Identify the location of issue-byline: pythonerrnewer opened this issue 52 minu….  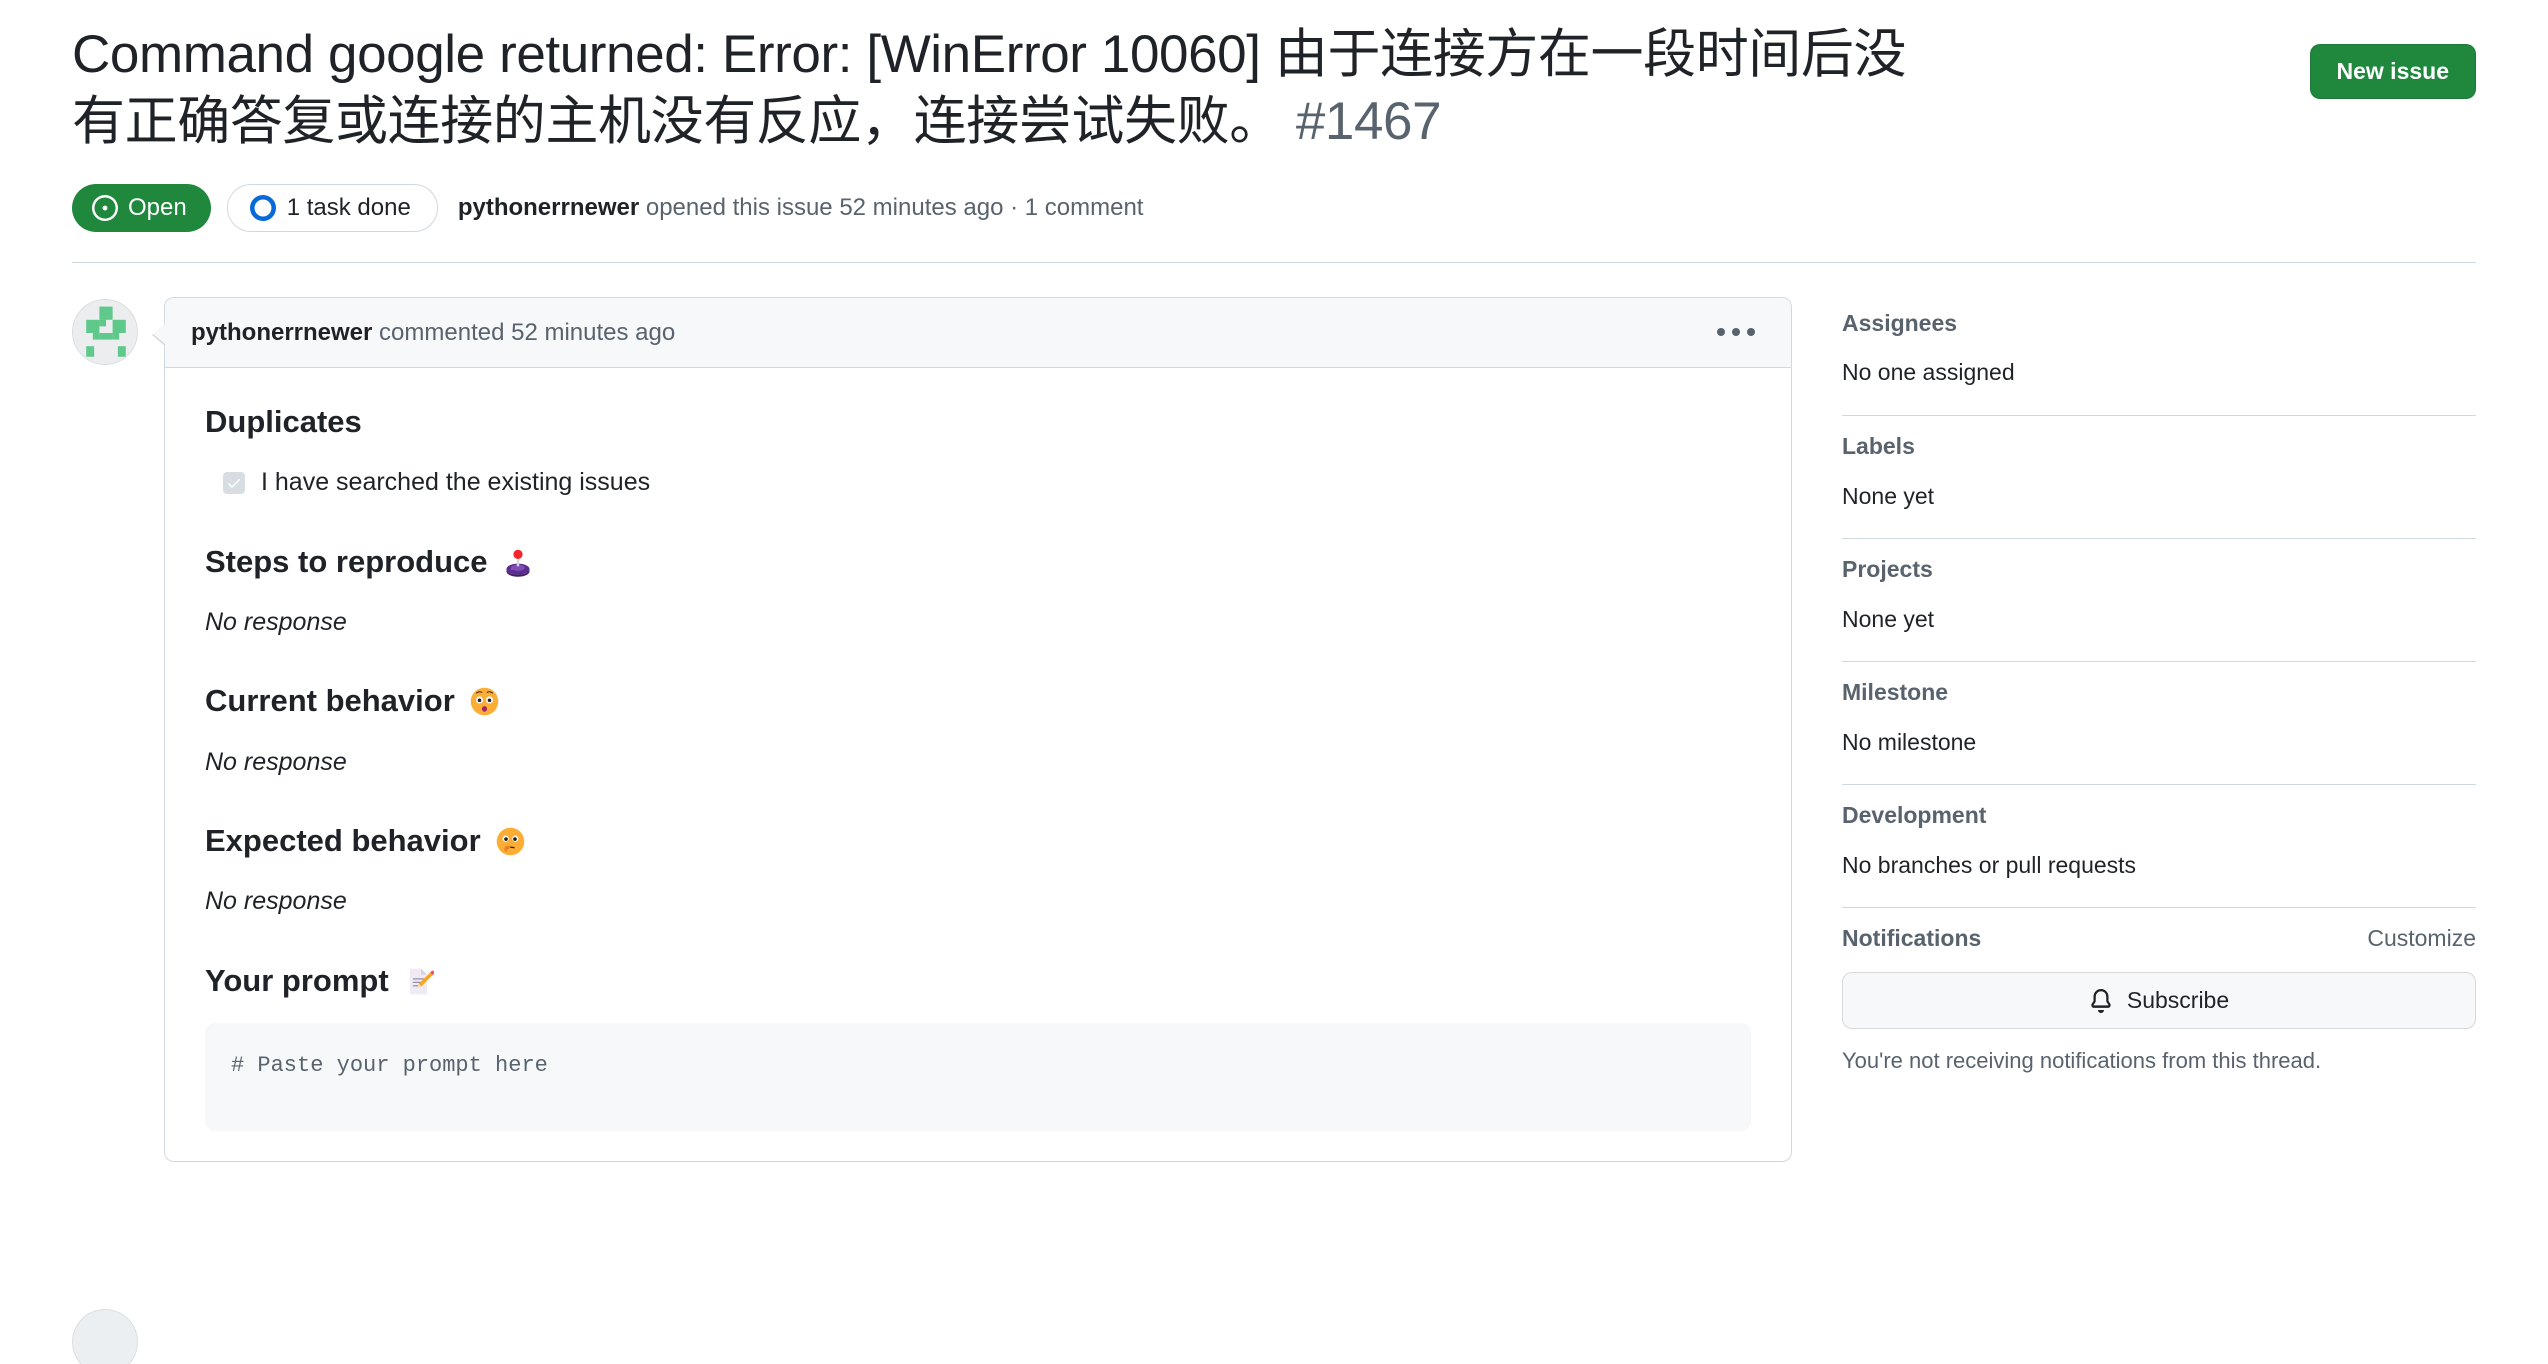
(801, 207).